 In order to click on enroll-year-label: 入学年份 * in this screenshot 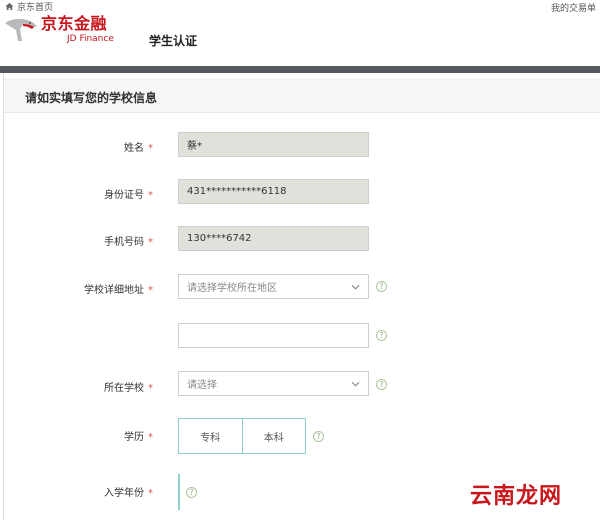, I will do `click(128, 493)`.